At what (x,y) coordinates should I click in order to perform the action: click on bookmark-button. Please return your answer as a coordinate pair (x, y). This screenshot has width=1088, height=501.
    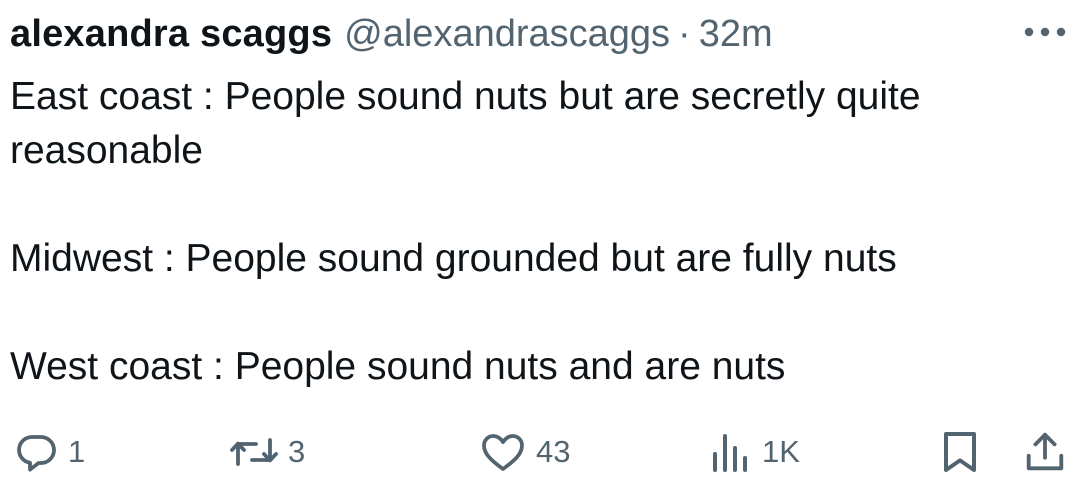
    Looking at the image, I should click on (960, 452).